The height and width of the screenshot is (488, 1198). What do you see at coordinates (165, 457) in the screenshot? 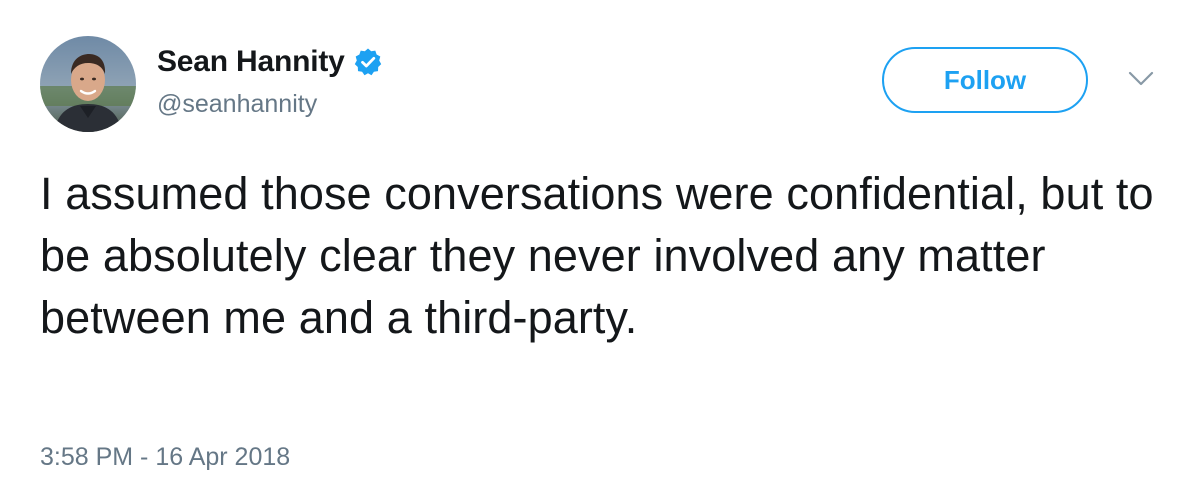
I see `tweet-timestamp: 3:58 PM - 16 Apr 2018` at bounding box center [165, 457].